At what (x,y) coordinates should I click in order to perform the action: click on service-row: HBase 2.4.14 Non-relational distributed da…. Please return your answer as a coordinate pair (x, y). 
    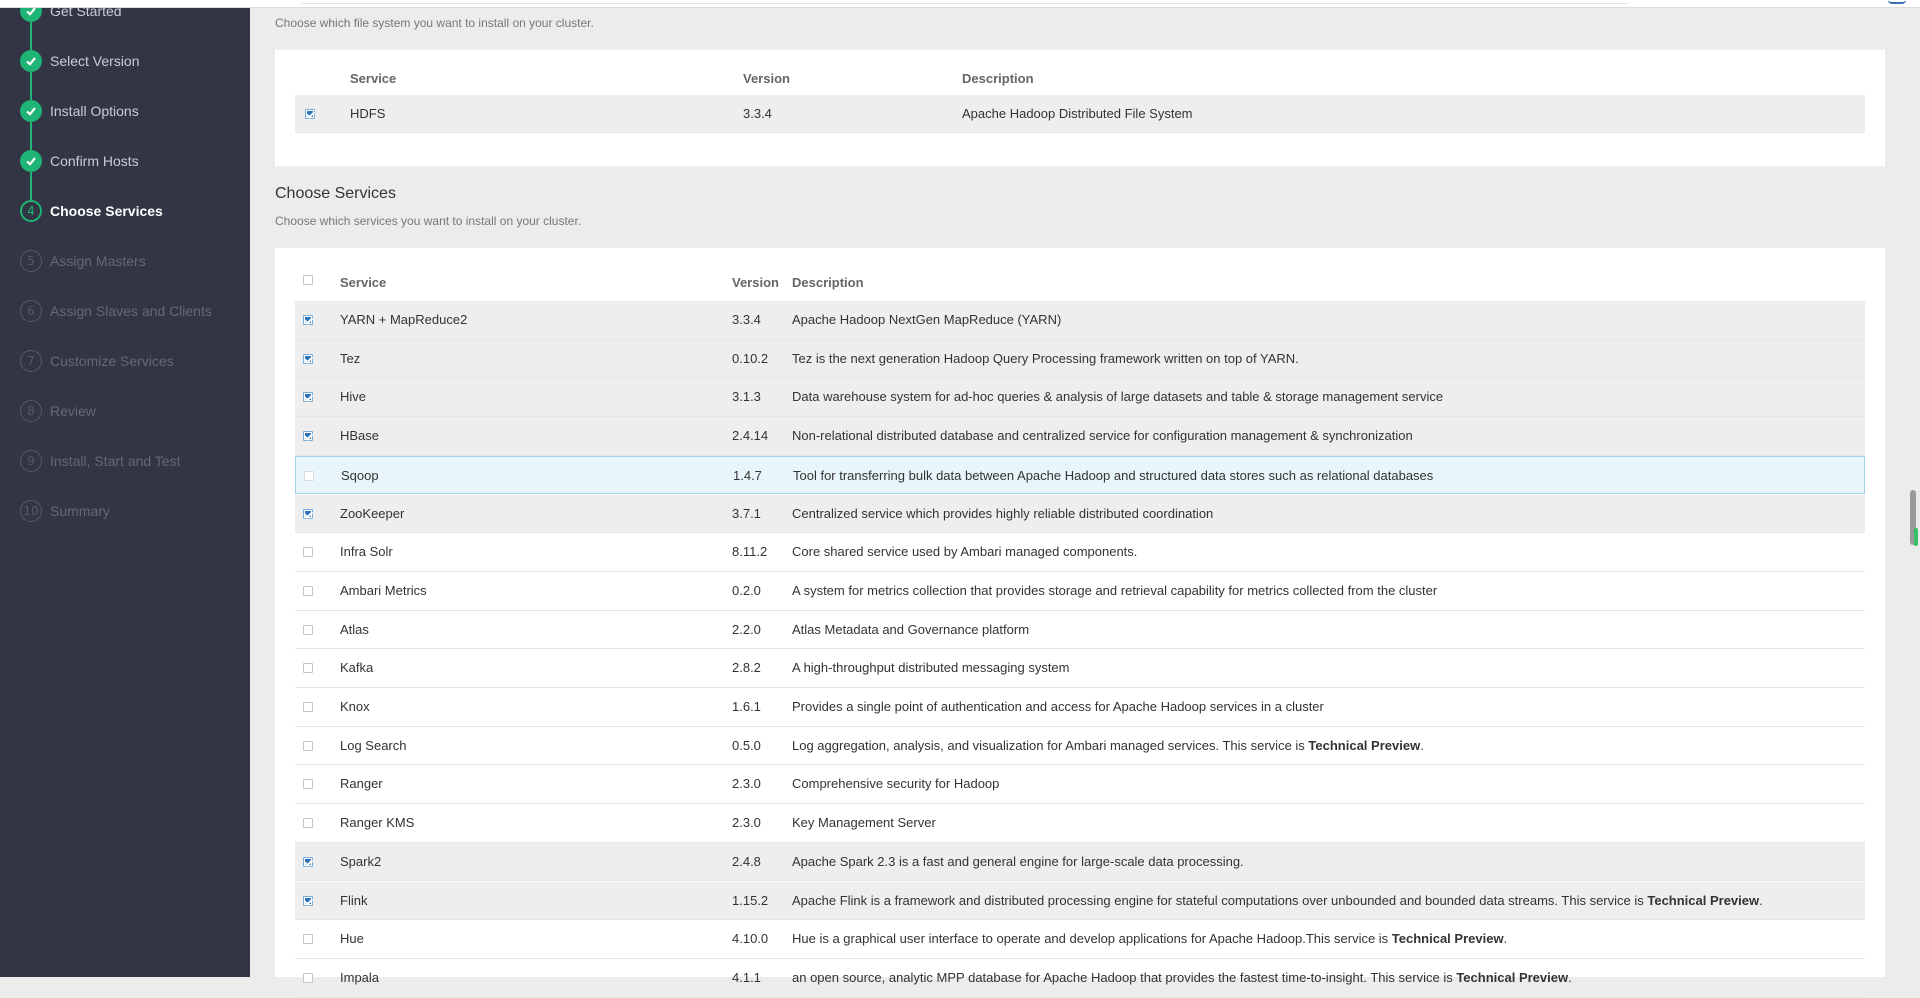
    Looking at the image, I should click on (1080, 436).